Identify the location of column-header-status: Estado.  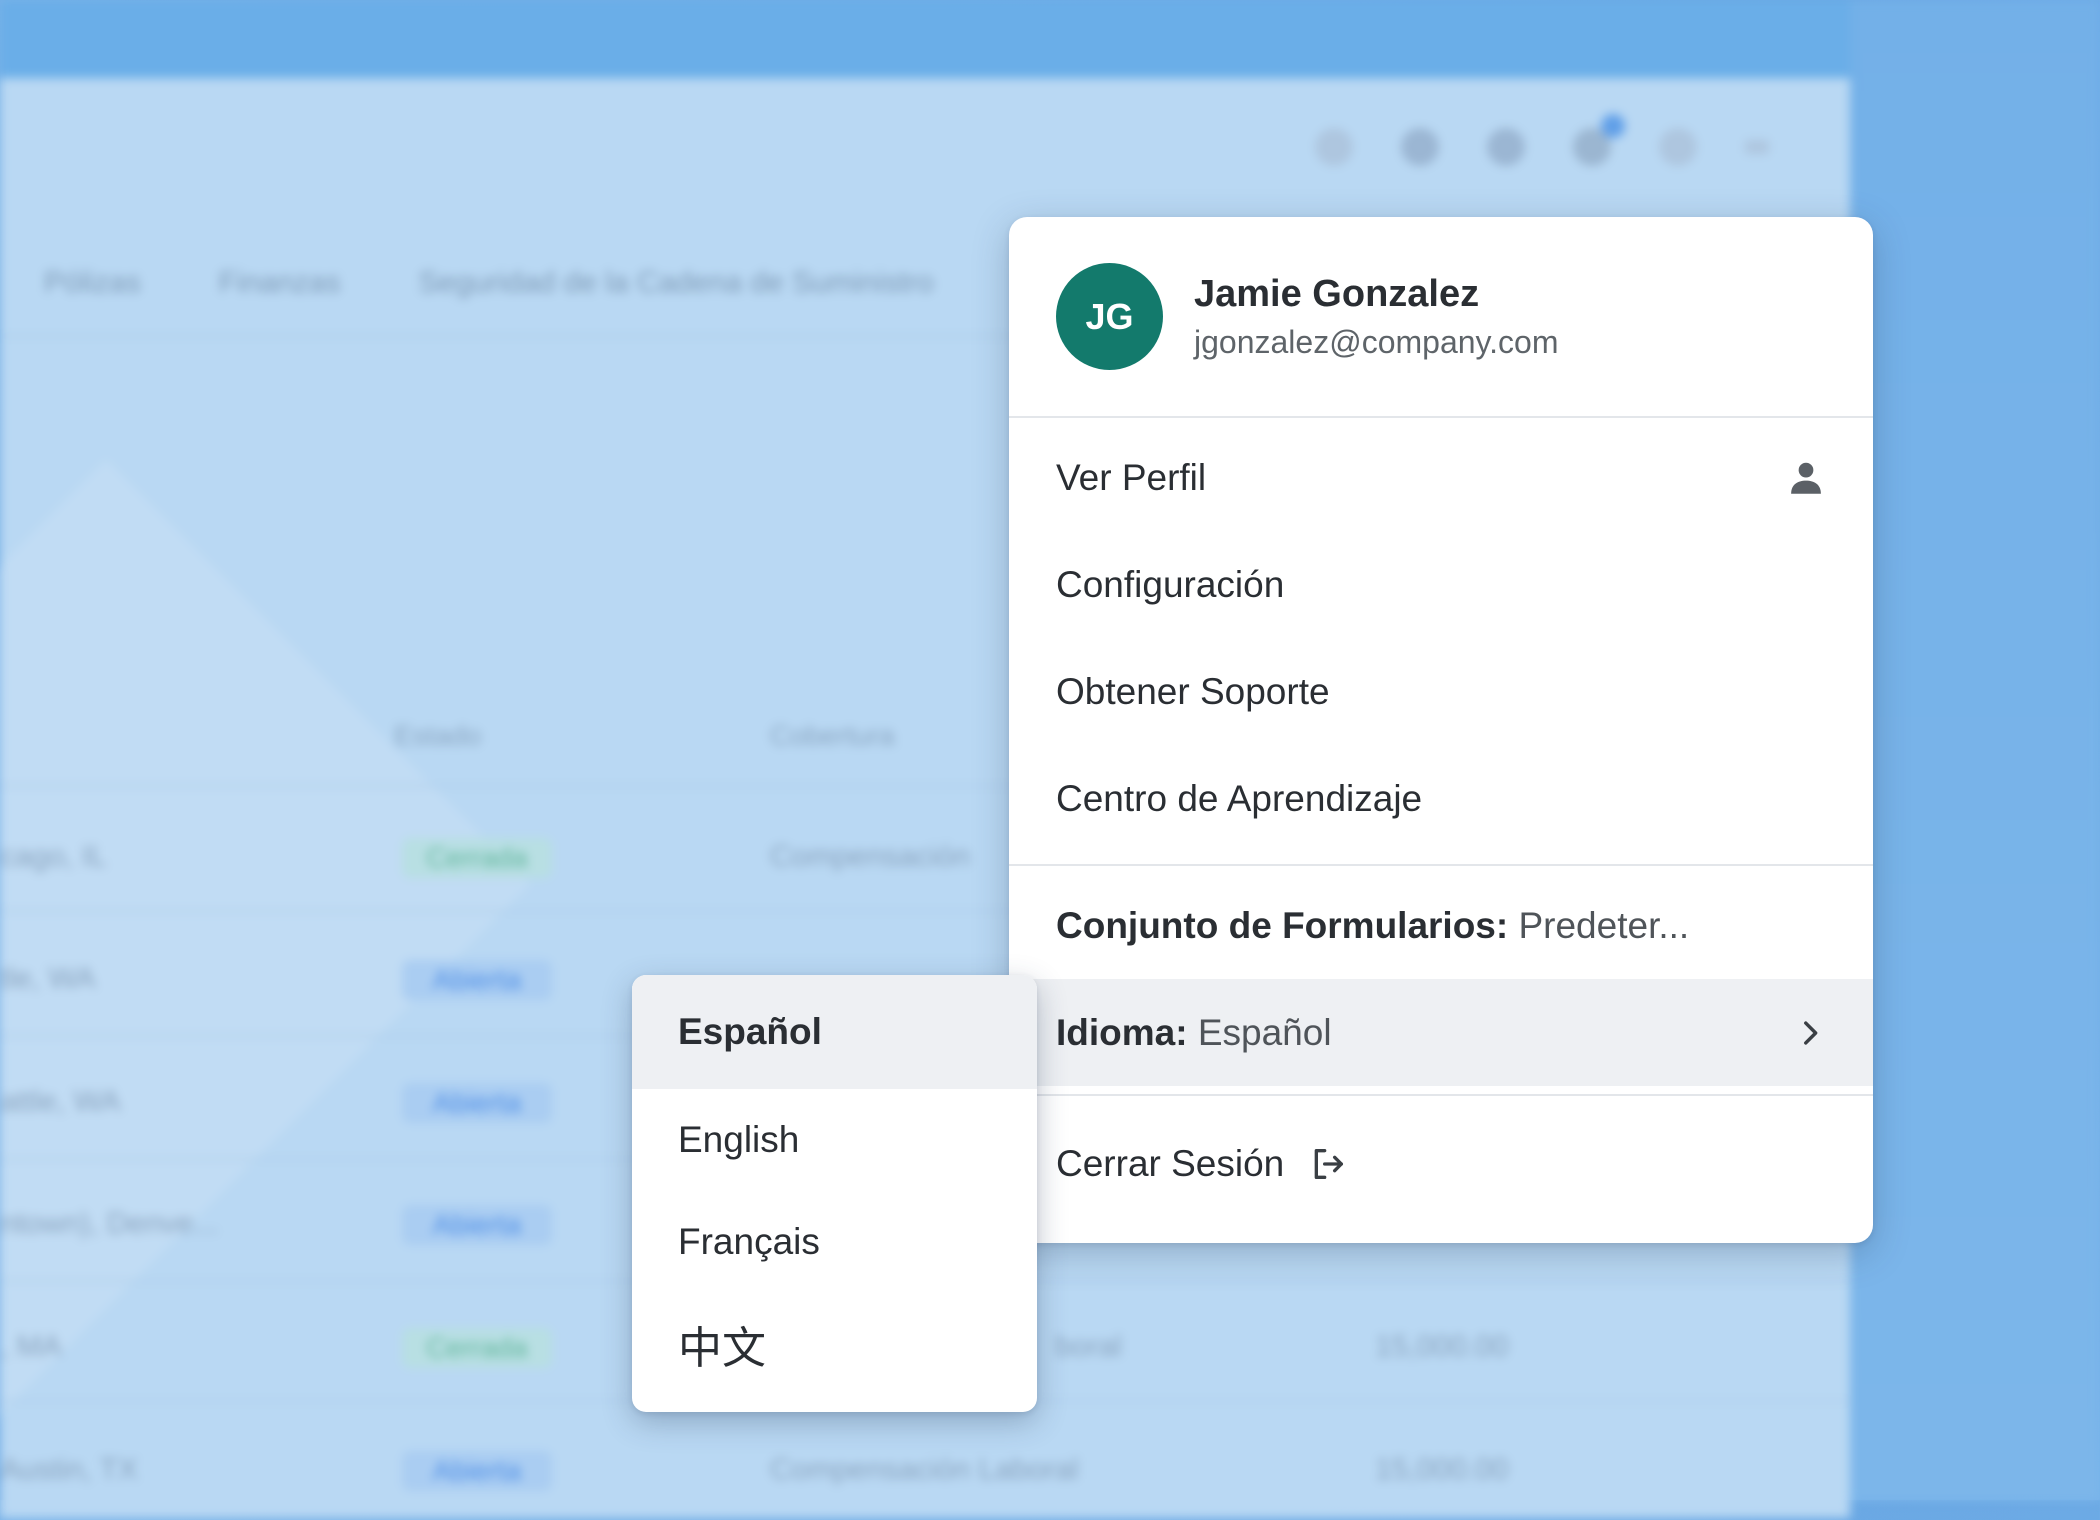
(438, 735).